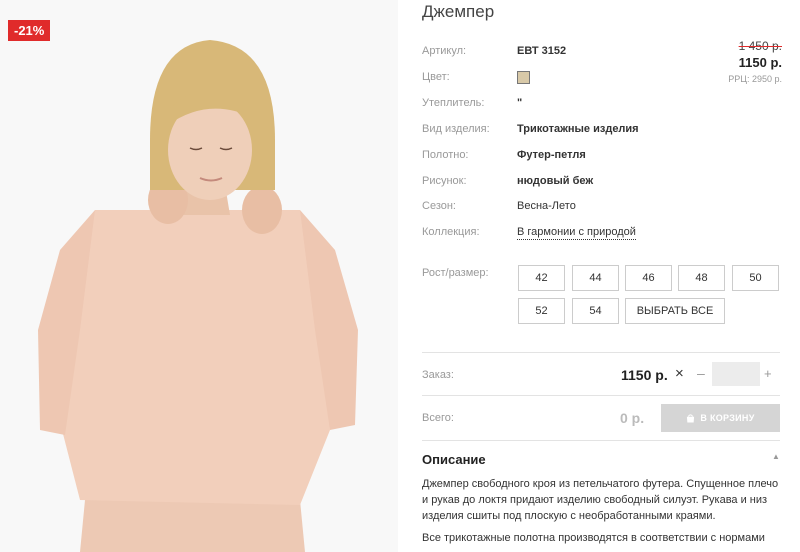 This screenshot has width=800, height=552. What do you see at coordinates (760, 62) in the screenshot?
I see `current-price: 1150 р.` at bounding box center [760, 62].